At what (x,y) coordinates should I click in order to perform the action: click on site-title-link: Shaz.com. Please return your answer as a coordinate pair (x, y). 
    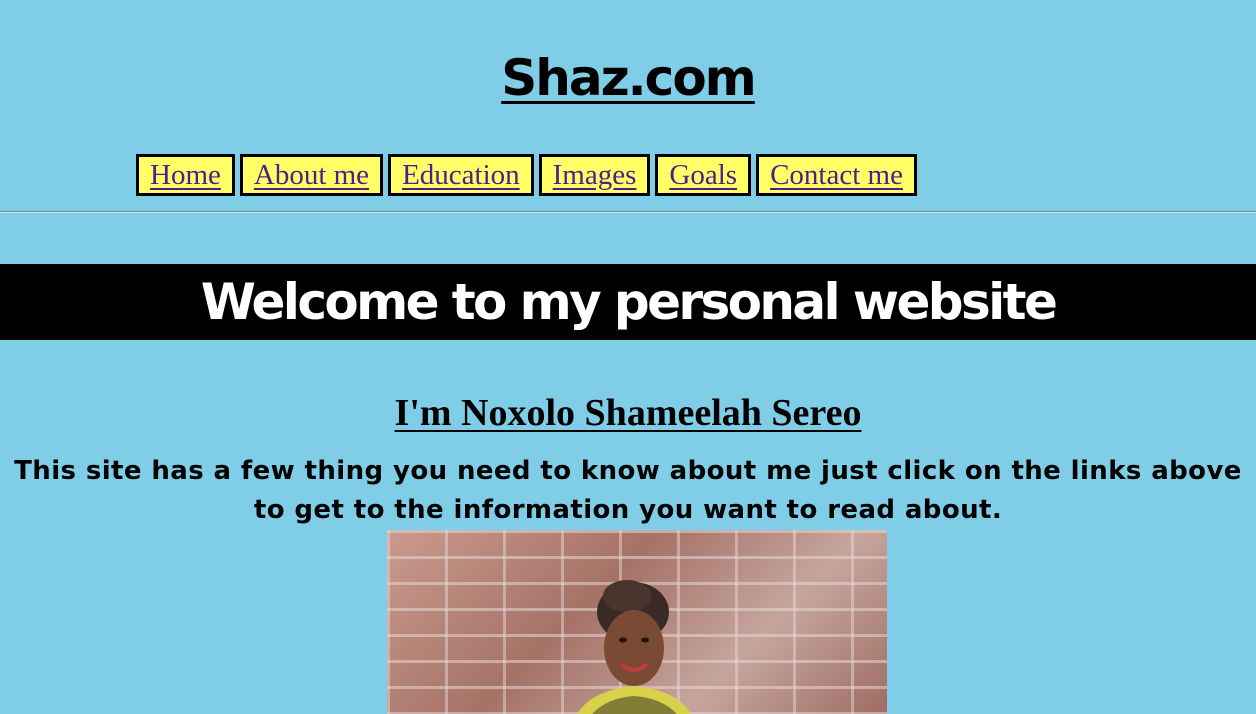
    Looking at the image, I should click on (629, 78).